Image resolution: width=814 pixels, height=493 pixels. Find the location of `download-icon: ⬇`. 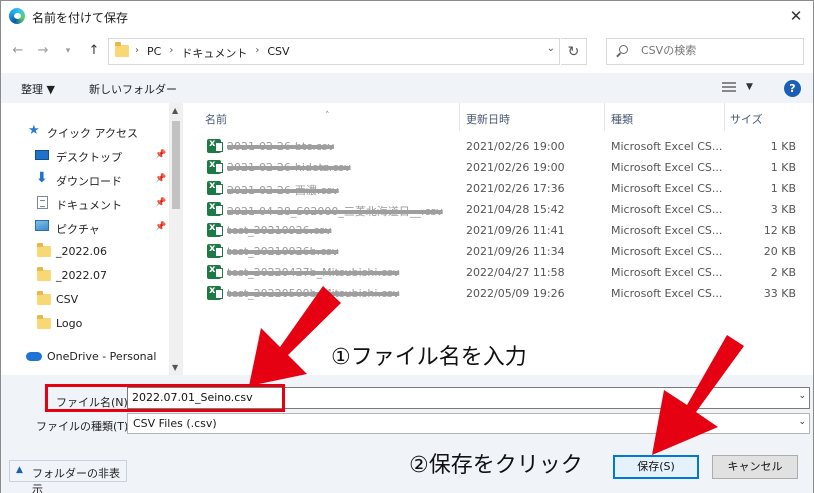

download-icon: ⬇ is located at coordinates (42, 178).